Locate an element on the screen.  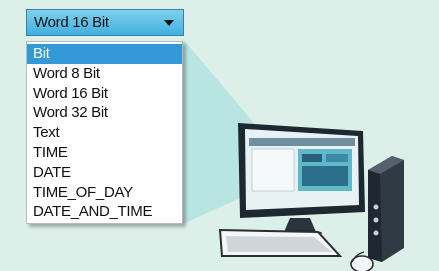
chevron-down-icon is located at coordinates (169, 23).